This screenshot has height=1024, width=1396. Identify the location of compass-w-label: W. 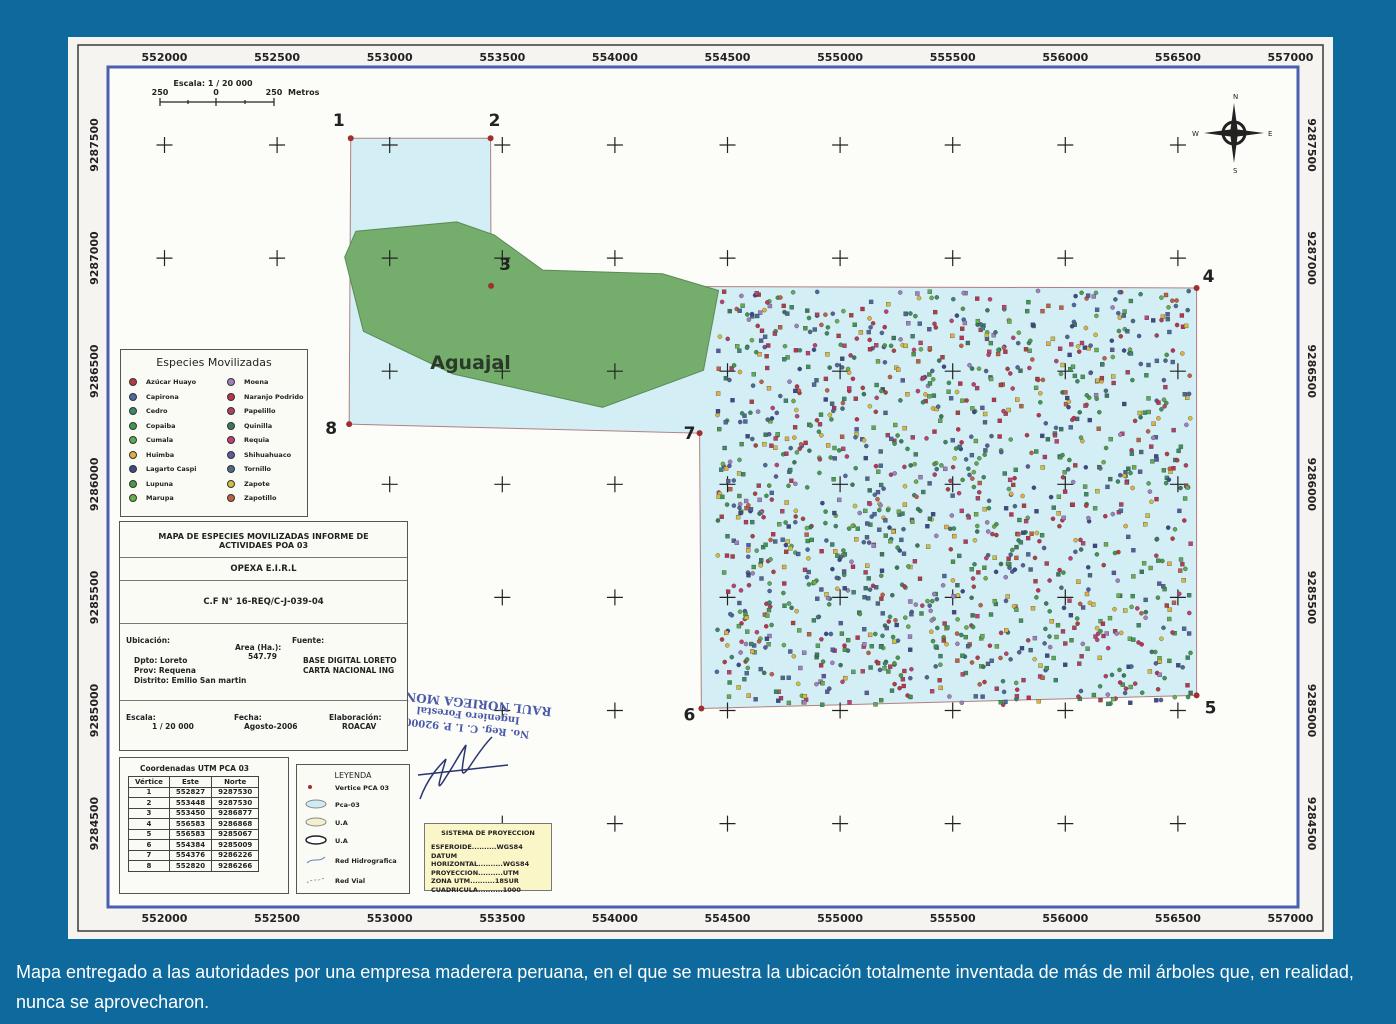
(1195, 134).